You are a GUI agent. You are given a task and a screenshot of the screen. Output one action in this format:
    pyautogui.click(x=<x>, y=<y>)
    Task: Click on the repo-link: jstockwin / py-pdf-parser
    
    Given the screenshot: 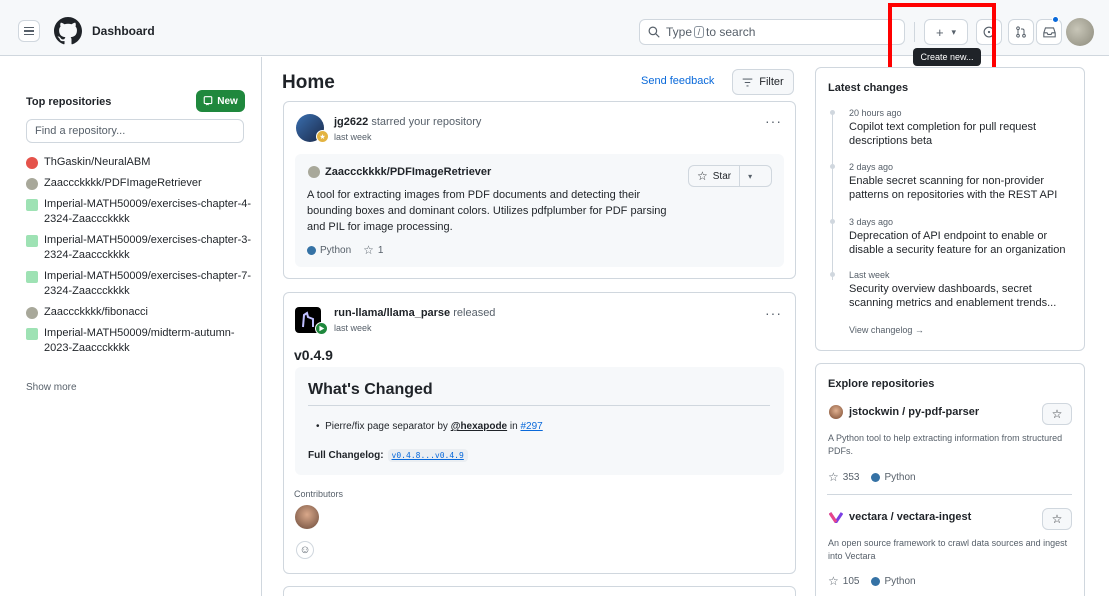 What is the action you would take?
    pyautogui.click(x=914, y=412)
    